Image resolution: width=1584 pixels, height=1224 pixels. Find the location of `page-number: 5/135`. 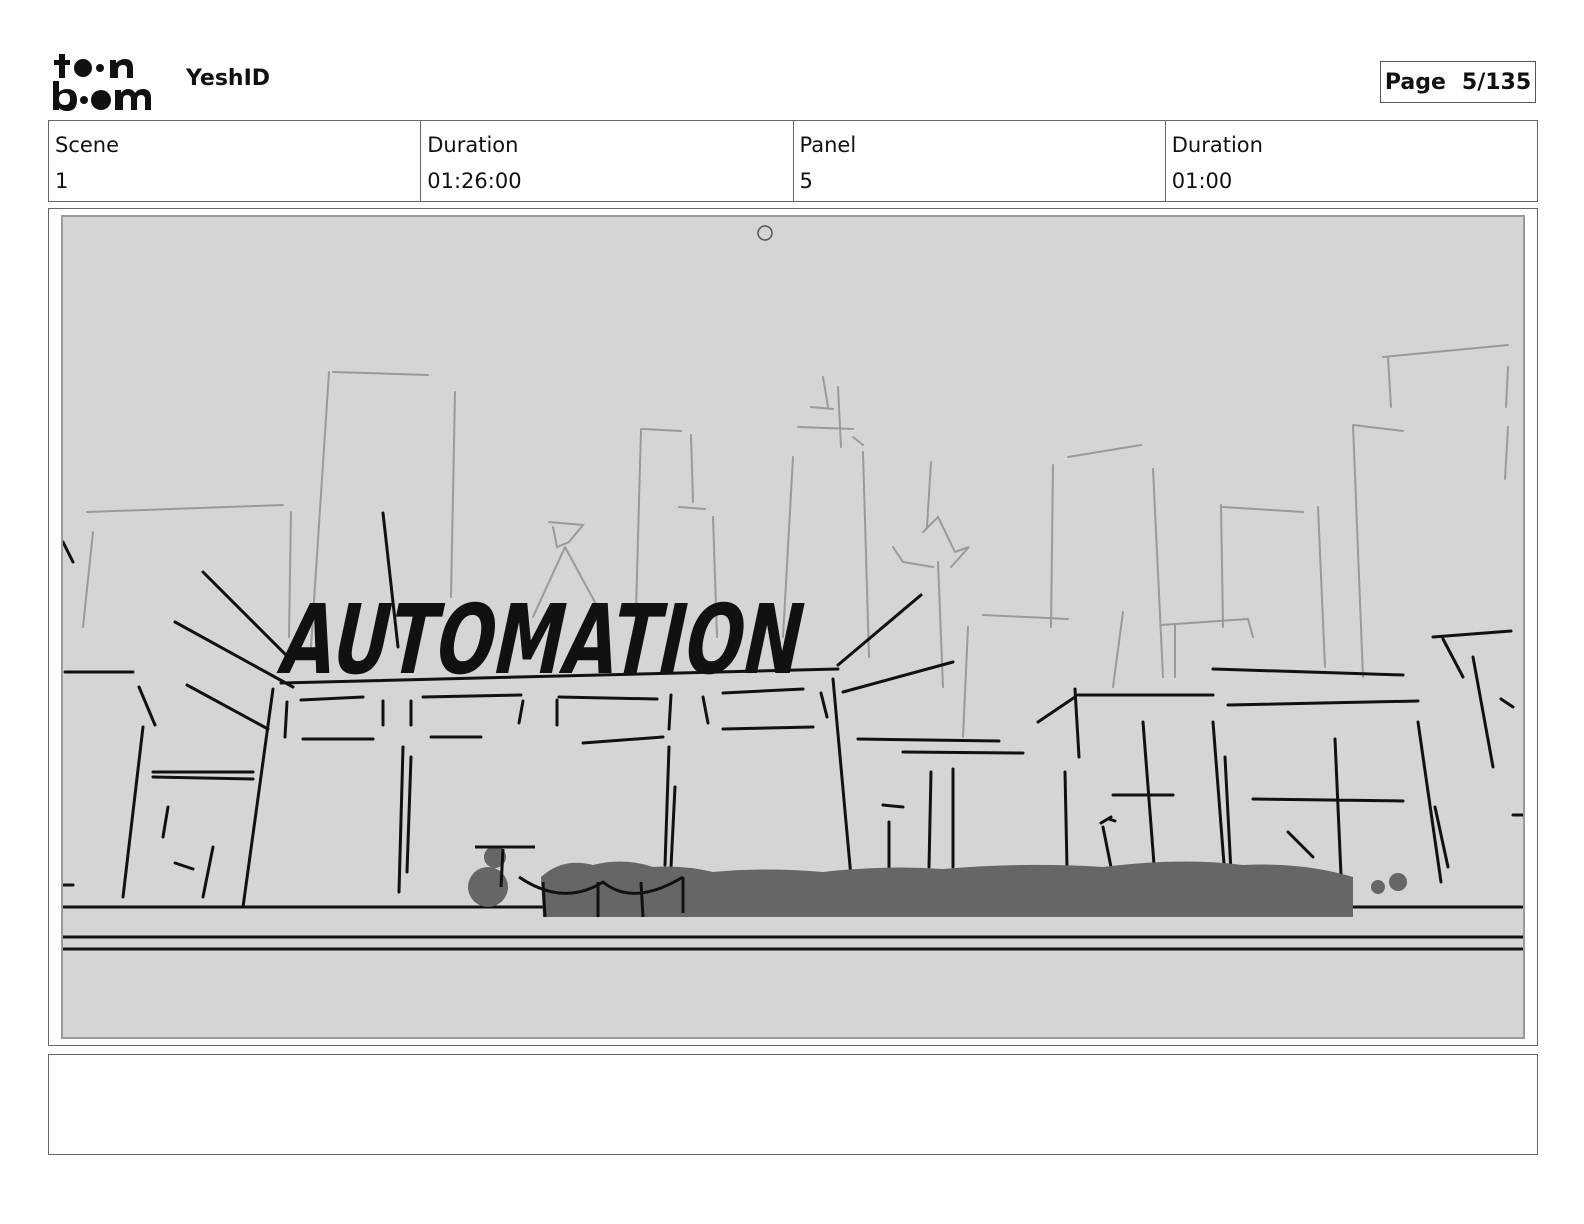

page-number: 5/135 is located at coordinates (1496, 82).